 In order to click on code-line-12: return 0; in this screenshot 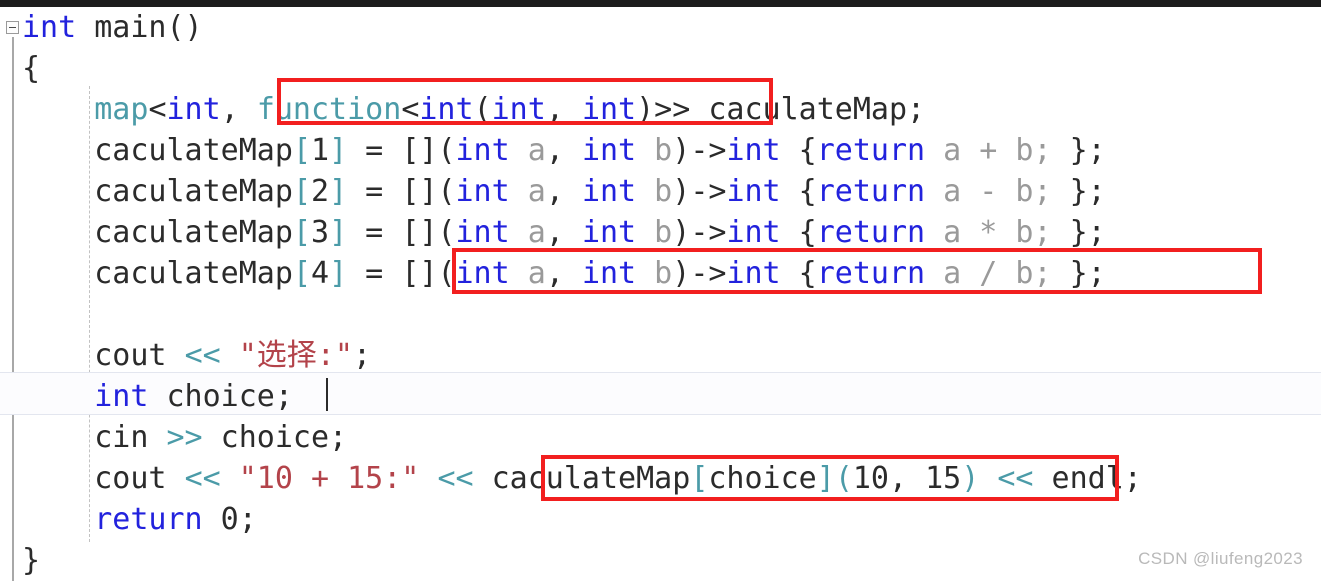, I will do `click(660, 519)`.